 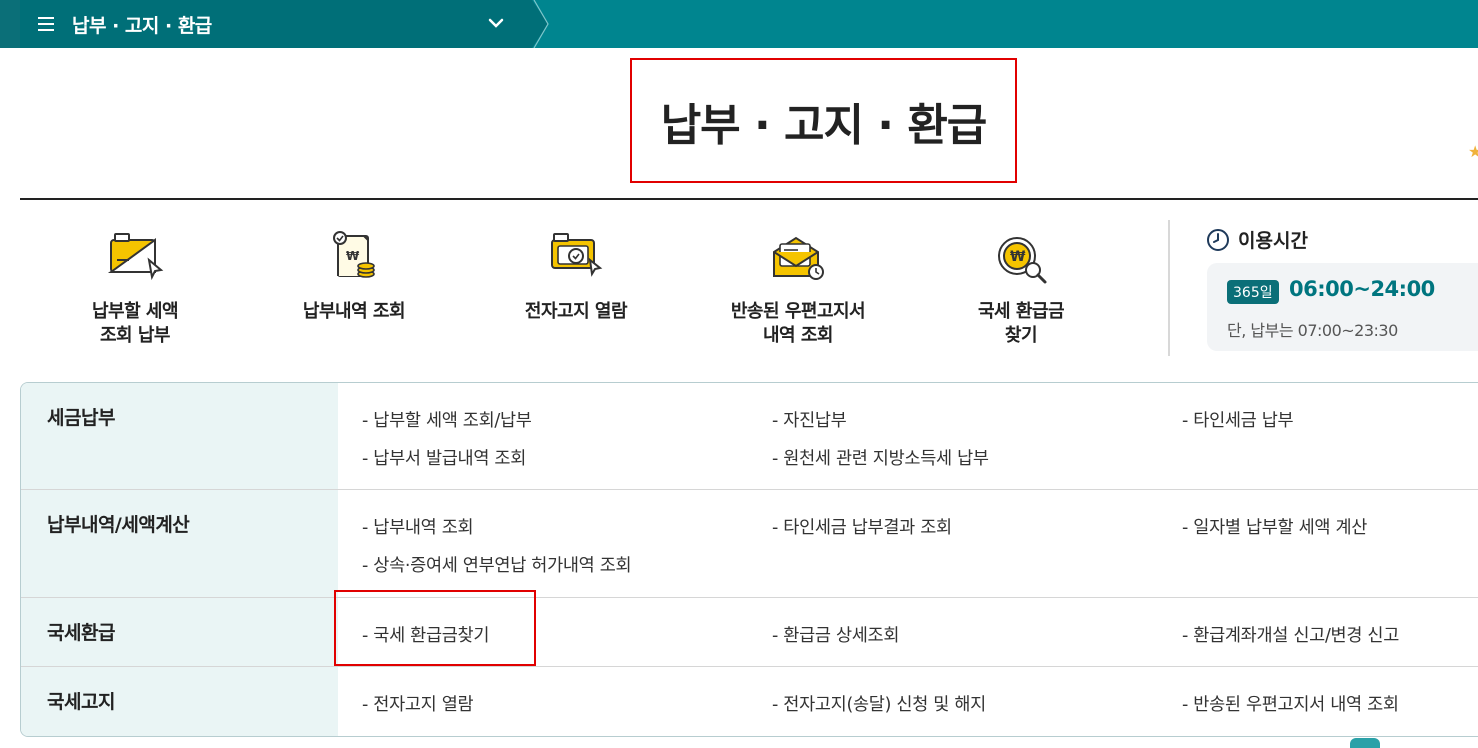 I want to click on link-daily-tax-calc: - 일자별 납부할 세액 계산, so click(x=1274, y=526).